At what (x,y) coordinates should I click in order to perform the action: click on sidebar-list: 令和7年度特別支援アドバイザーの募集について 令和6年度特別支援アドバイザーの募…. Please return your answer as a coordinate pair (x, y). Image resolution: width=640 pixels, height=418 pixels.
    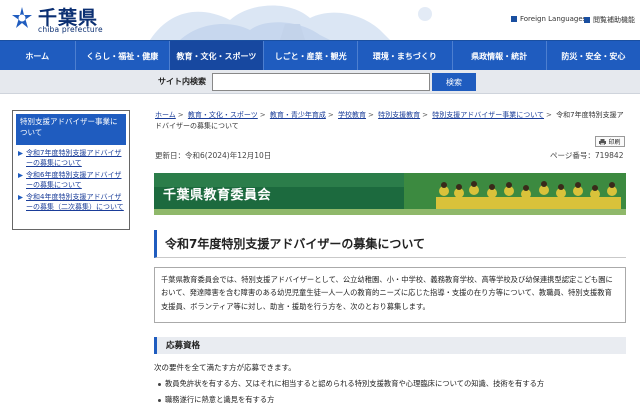
    Looking at the image, I should click on (71, 178).